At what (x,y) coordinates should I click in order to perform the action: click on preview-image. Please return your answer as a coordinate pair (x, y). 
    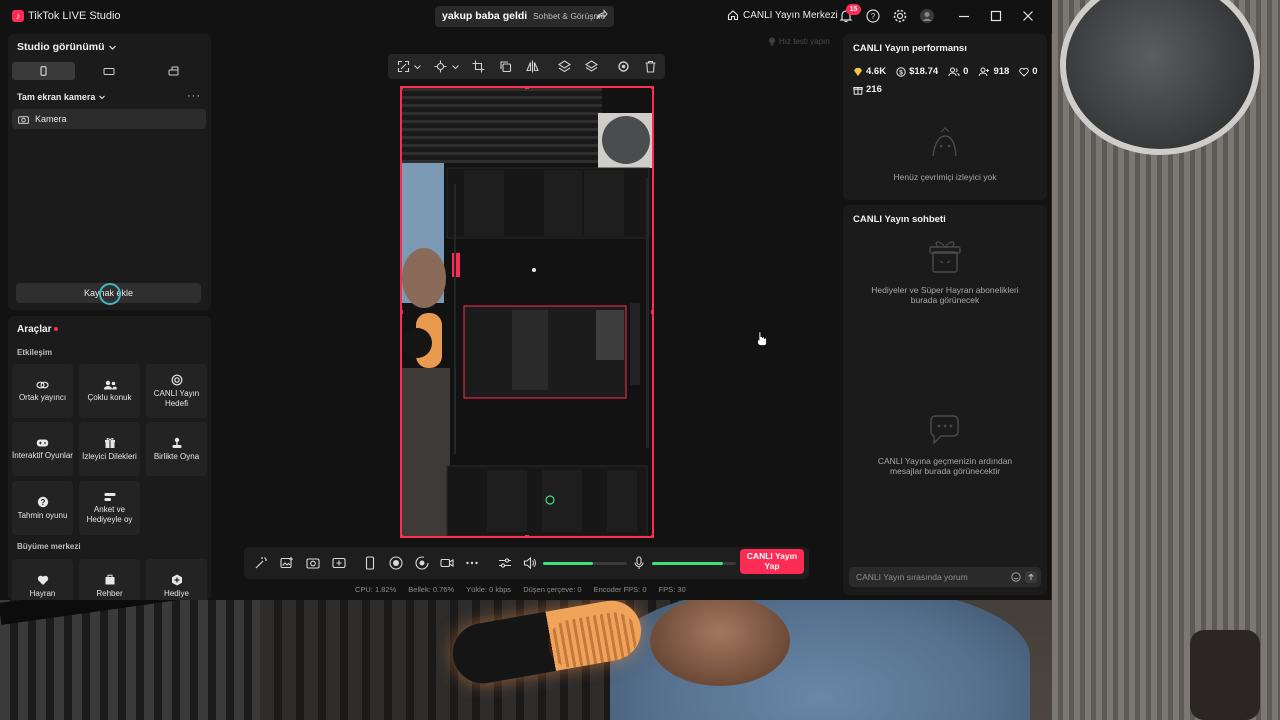
    Looking at the image, I should click on (527, 312).